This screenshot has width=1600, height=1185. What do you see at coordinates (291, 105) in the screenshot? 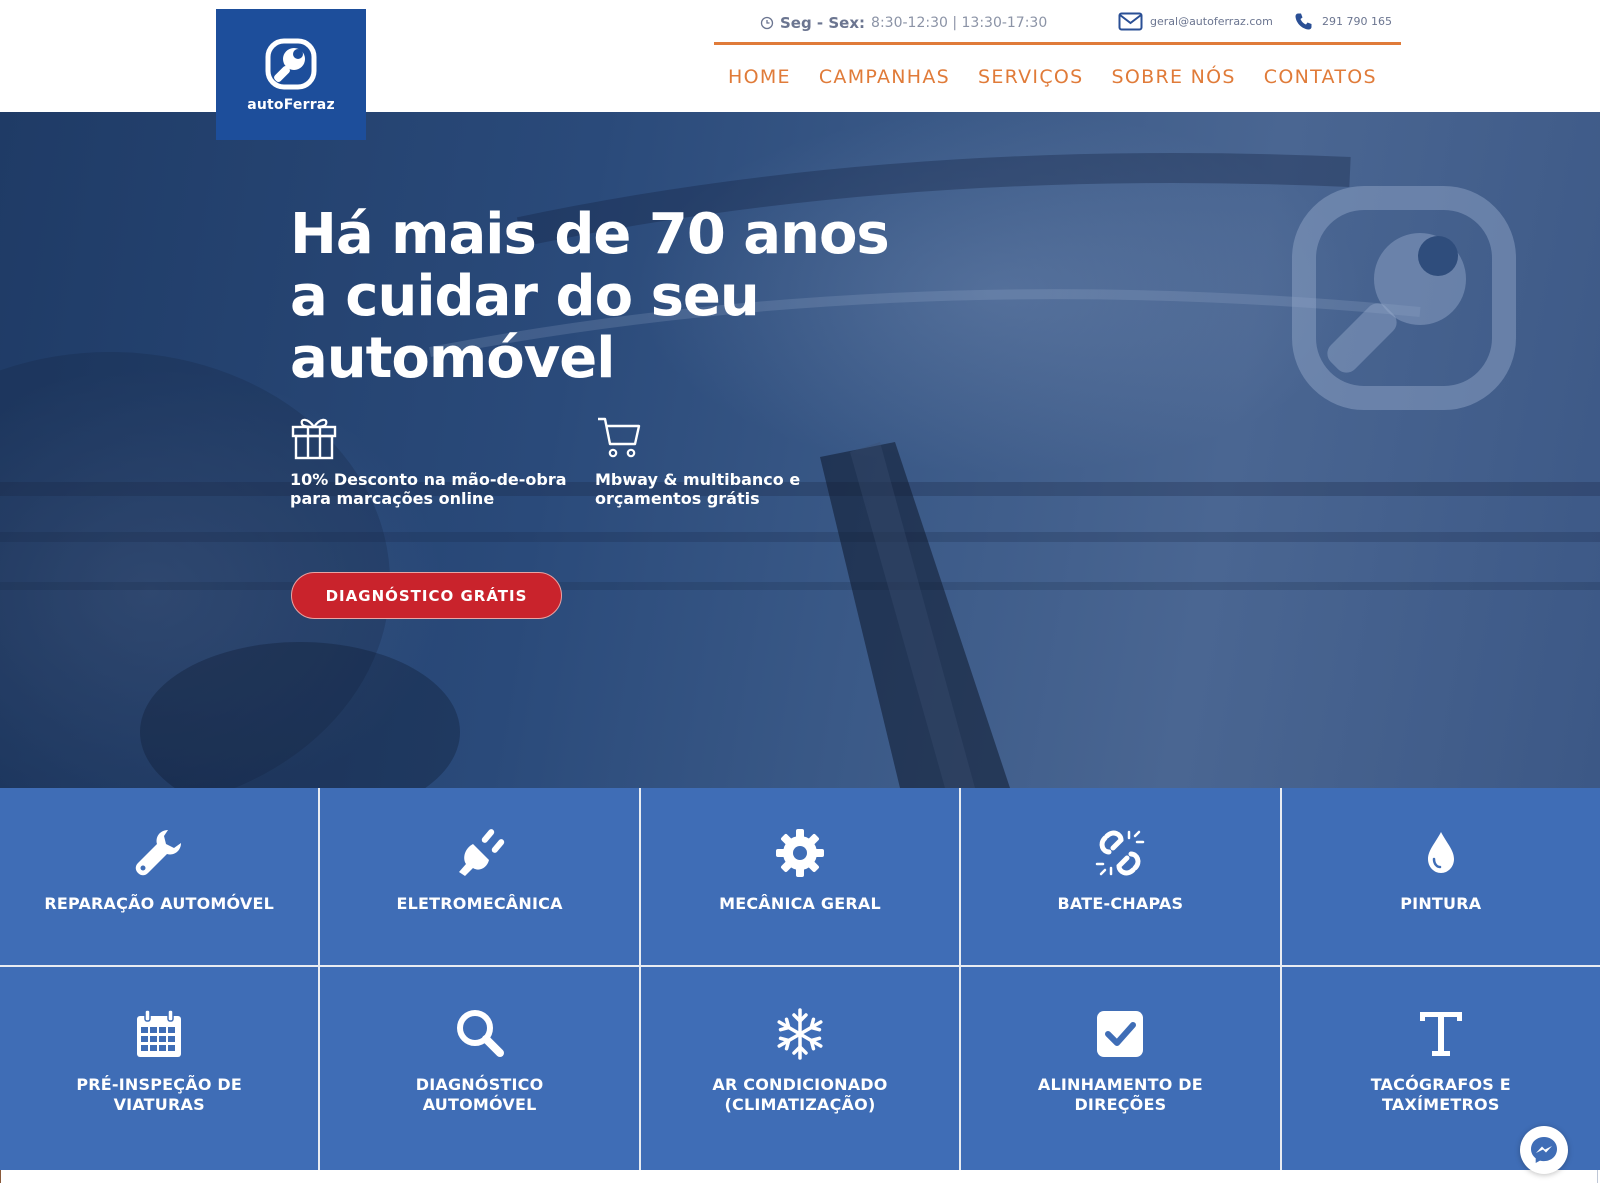
I see `logo-text: autoFerraz` at bounding box center [291, 105].